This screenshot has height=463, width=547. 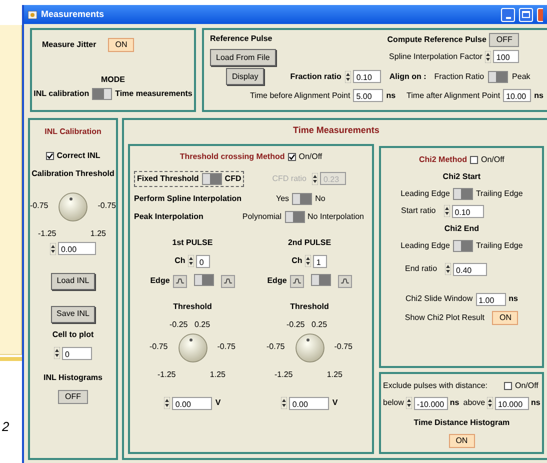 What do you see at coordinates (73, 281) in the screenshot?
I see `load-inl-button: Load INL` at bounding box center [73, 281].